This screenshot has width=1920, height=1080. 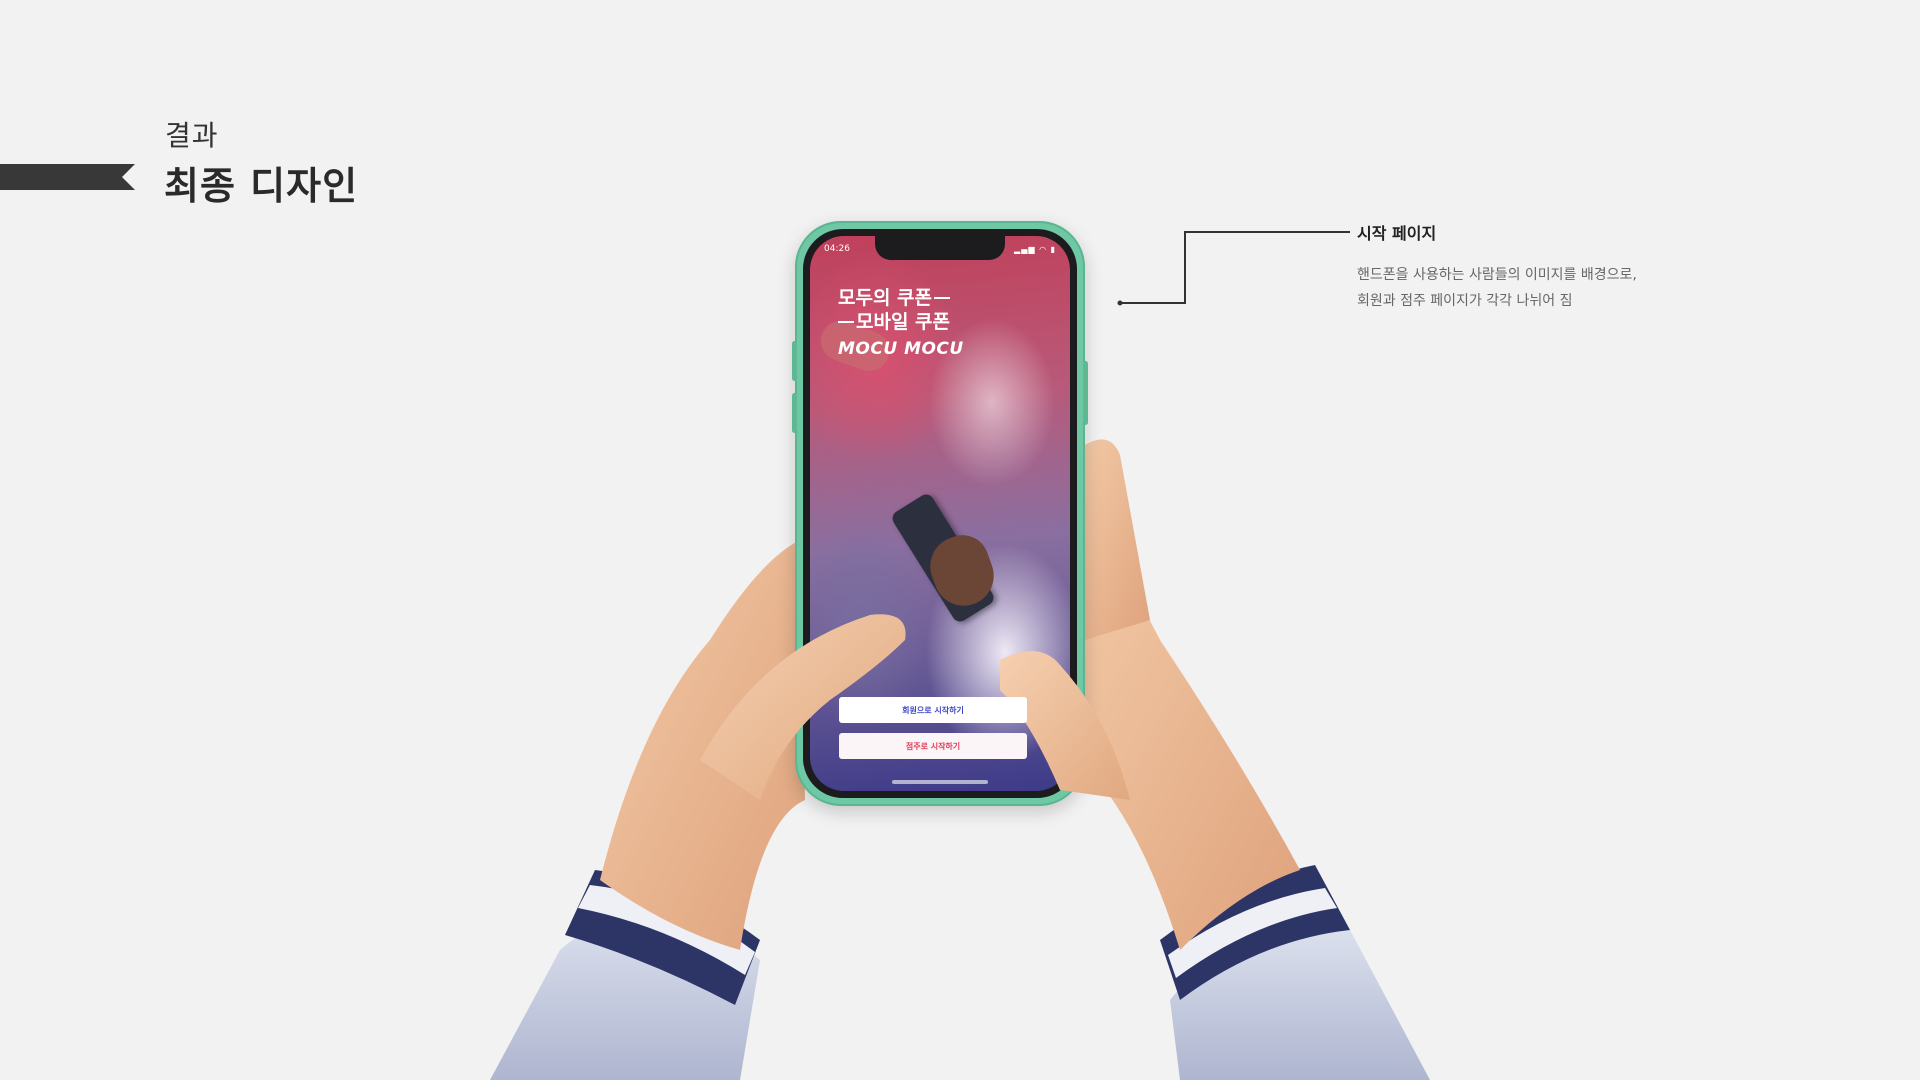 I want to click on status-icons: ▂▄▆ ◠ ▮, so click(x=1035, y=249).